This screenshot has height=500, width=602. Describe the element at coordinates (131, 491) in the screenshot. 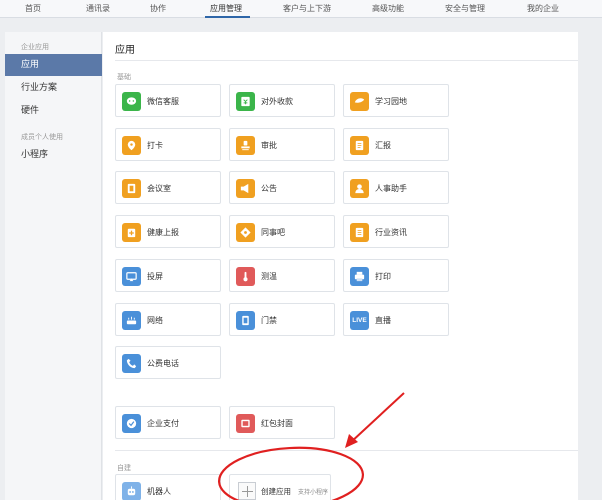

I see `robot-icon` at that location.